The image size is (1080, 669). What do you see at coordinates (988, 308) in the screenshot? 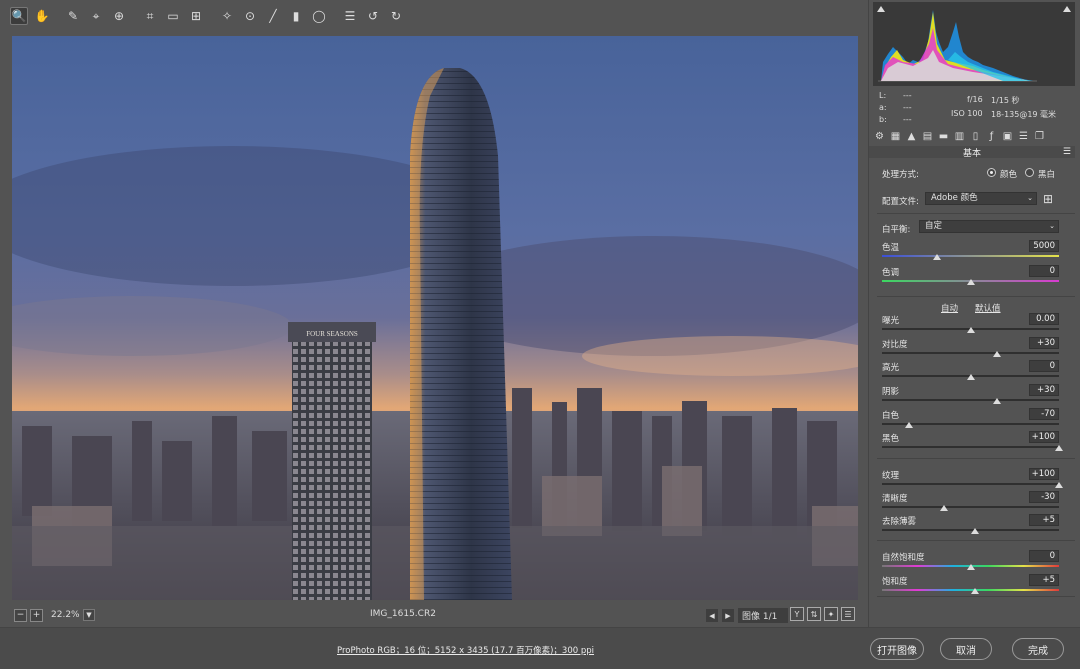
I see `default-link: 默认值` at bounding box center [988, 308].